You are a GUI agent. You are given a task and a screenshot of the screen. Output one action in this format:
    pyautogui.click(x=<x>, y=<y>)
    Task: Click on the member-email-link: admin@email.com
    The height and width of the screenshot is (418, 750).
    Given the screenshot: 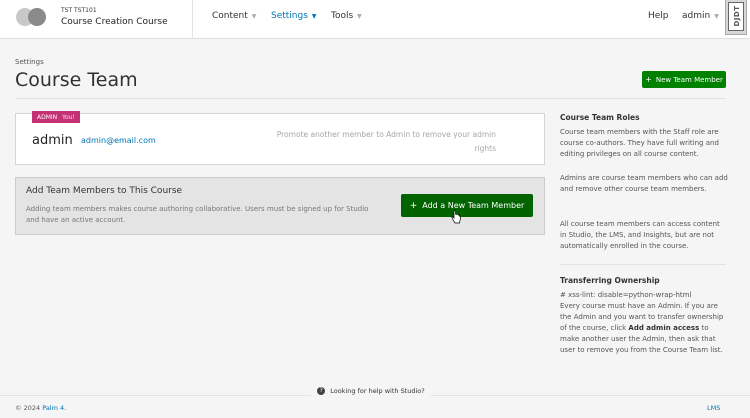 What is the action you would take?
    pyautogui.click(x=118, y=140)
    